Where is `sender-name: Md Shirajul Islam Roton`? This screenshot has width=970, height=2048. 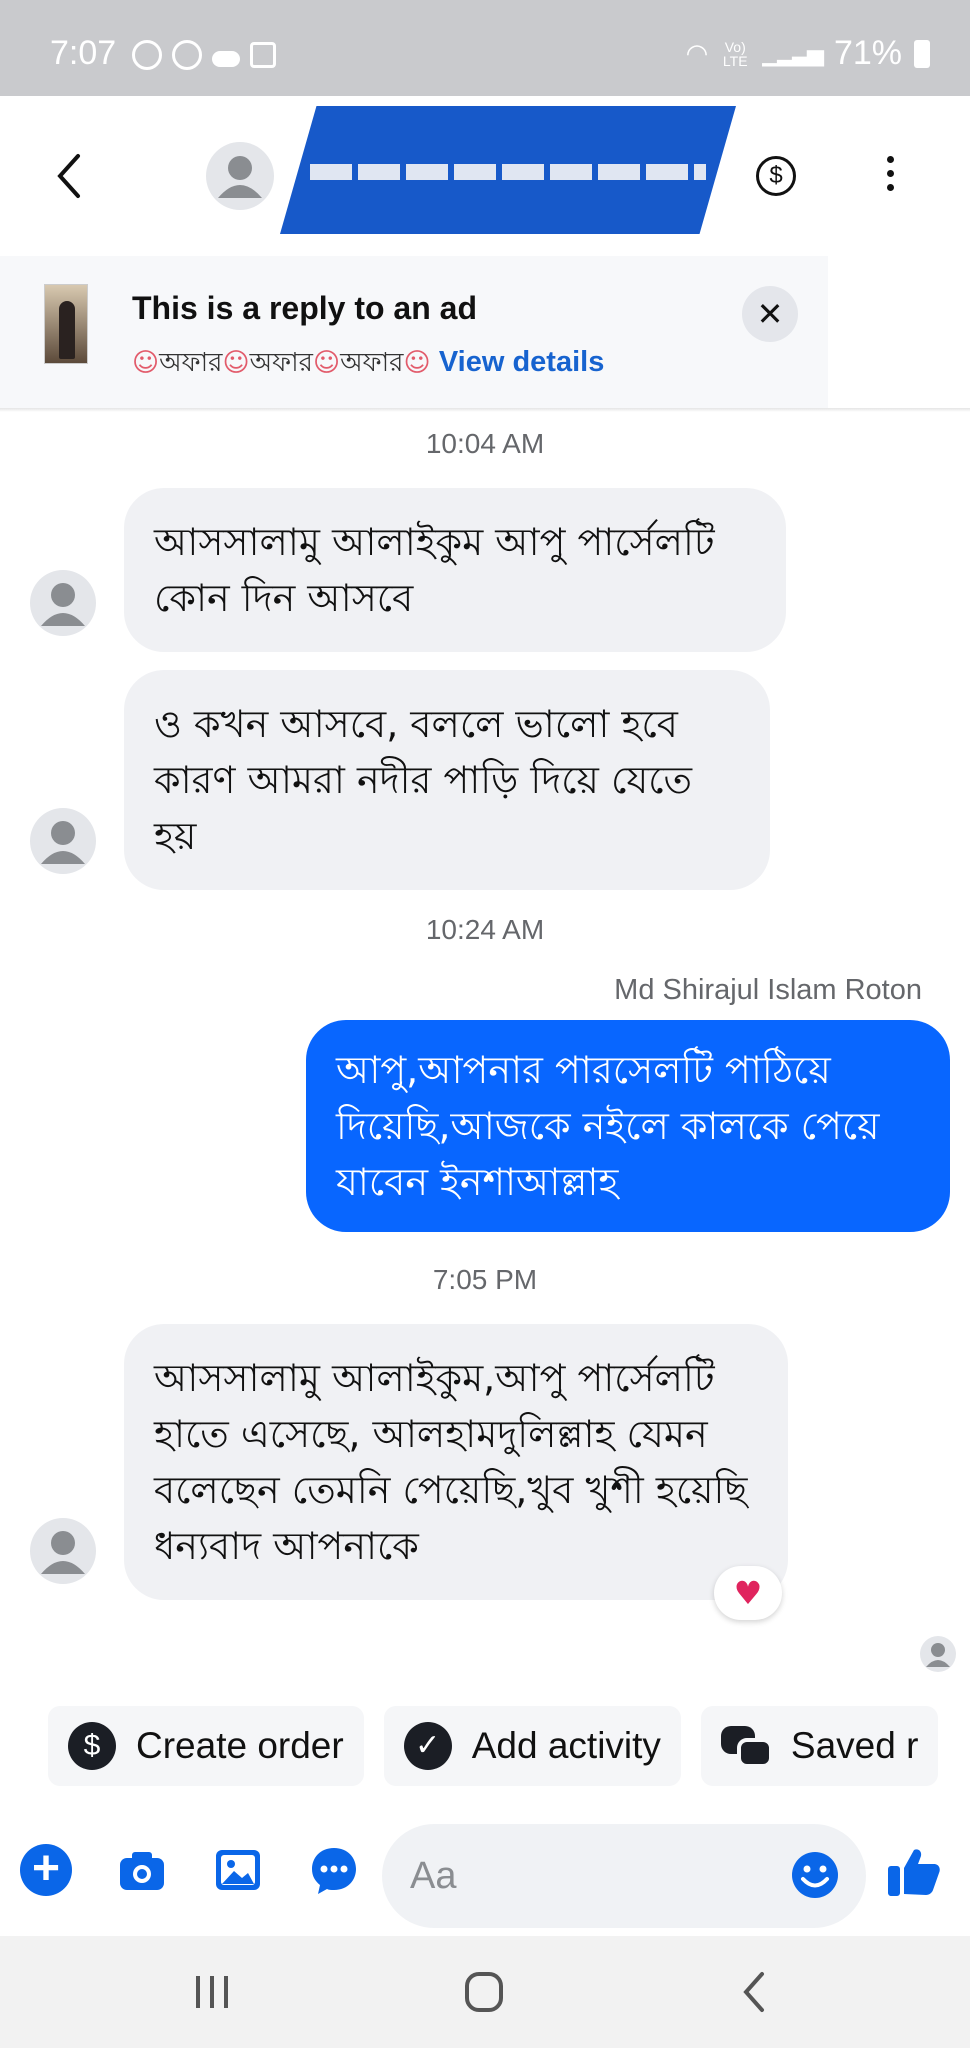 sender-name: Md Shirajul Islam Roton is located at coordinates (768, 990).